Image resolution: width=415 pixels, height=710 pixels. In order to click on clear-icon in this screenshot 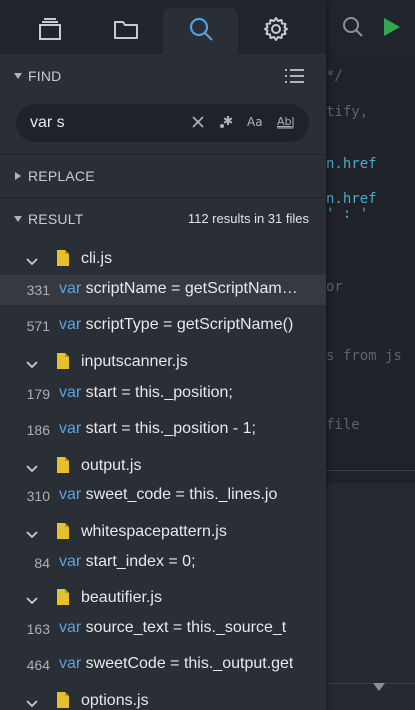, I will do `click(198, 123)`.